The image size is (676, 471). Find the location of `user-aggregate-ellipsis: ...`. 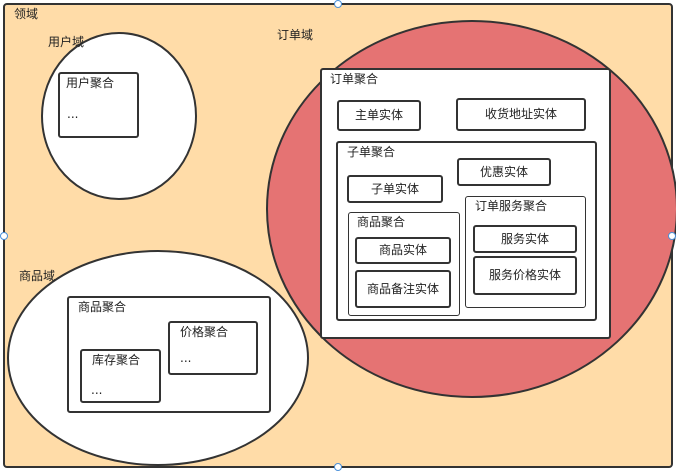

user-aggregate-ellipsis: ... is located at coordinates (73, 114).